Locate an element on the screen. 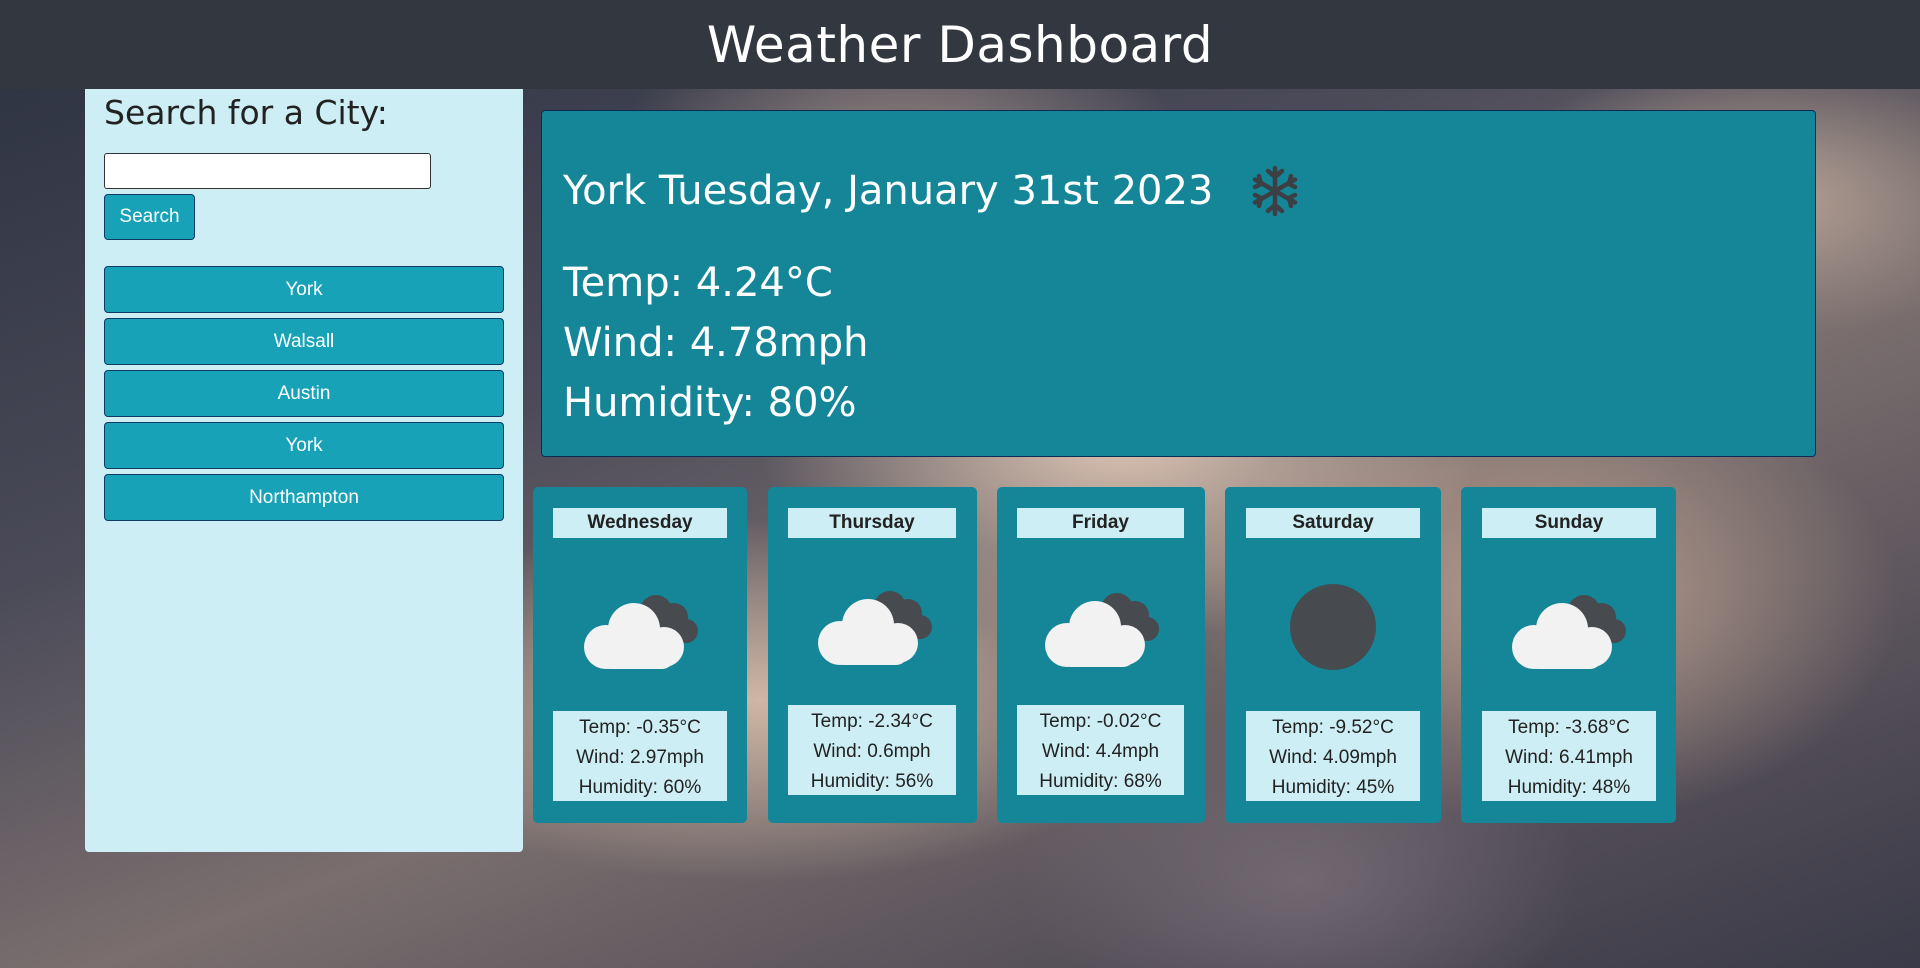 This screenshot has height=968, width=1920. history-city-button: Walsall is located at coordinates (304, 341).